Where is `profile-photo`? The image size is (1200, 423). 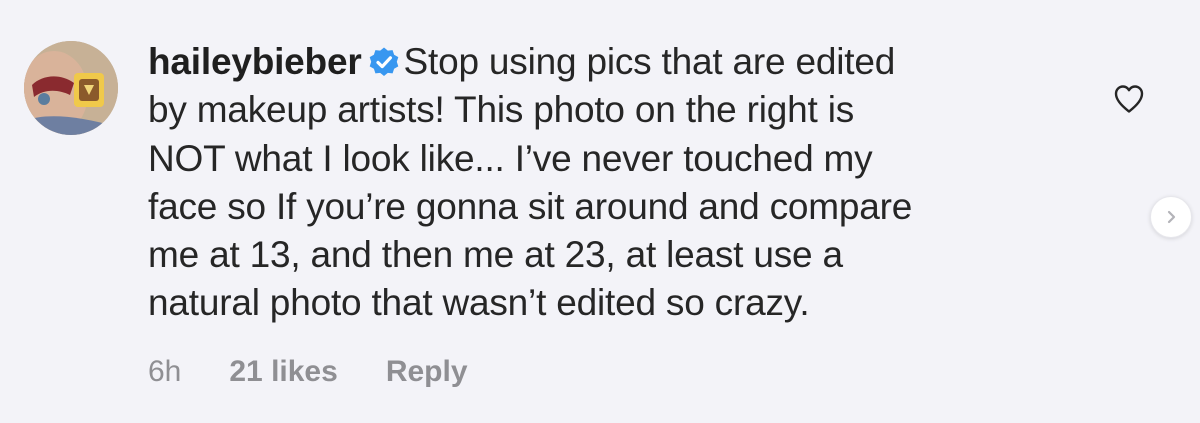
profile-photo is located at coordinates (71, 88).